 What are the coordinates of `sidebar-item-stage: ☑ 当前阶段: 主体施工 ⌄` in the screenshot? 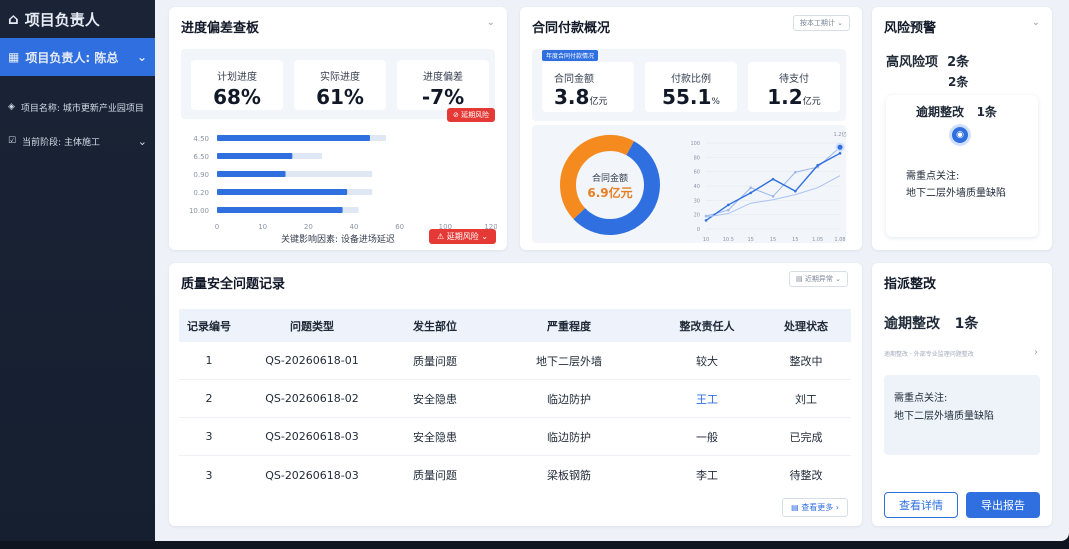 It's located at (77, 141).